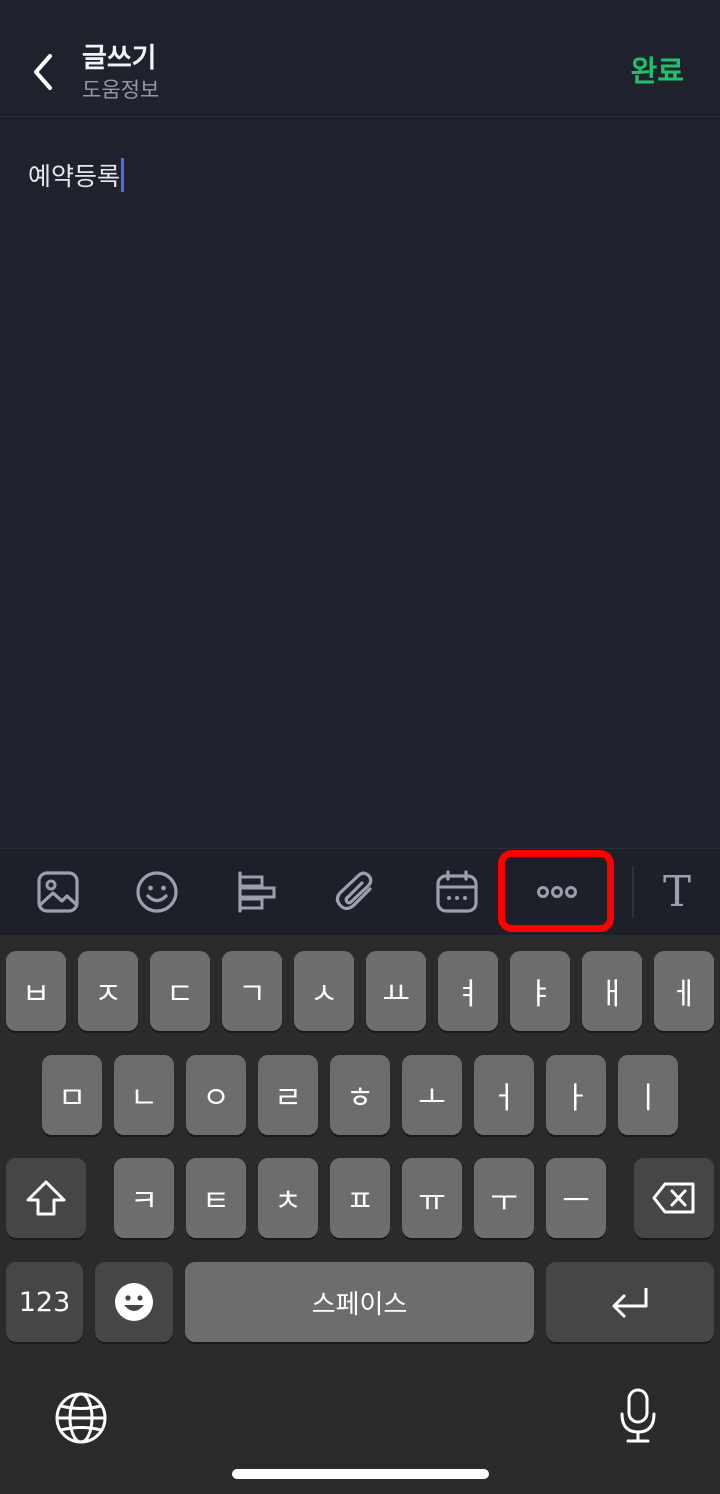 The height and width of the screenshot is (1494, 720). I want to click on return-icon, so click(630, 1303).